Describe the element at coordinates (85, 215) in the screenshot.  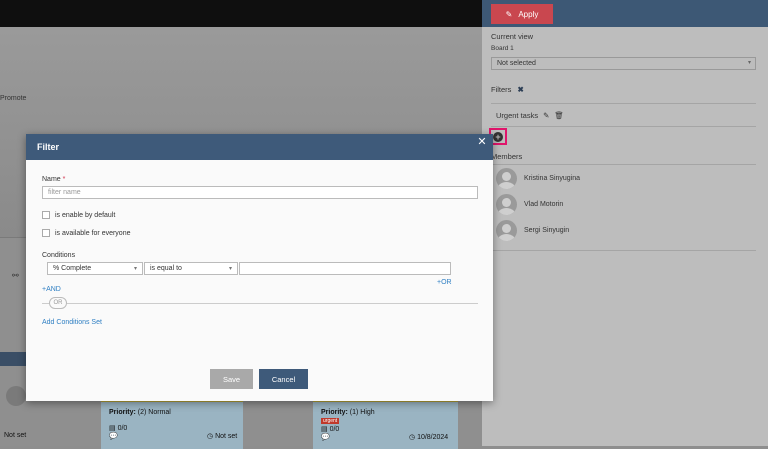
I see `enable-by-default-label: is enable by default` at that location.